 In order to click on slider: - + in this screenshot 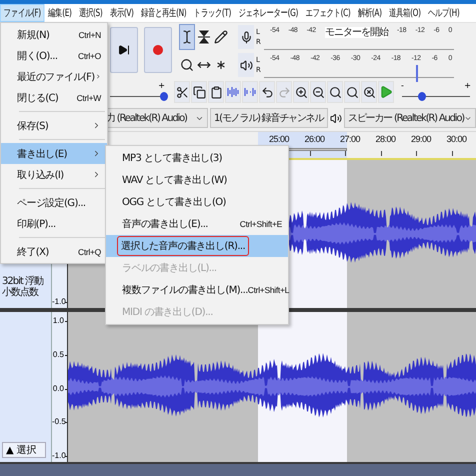, I will do `click(436, 92)`.